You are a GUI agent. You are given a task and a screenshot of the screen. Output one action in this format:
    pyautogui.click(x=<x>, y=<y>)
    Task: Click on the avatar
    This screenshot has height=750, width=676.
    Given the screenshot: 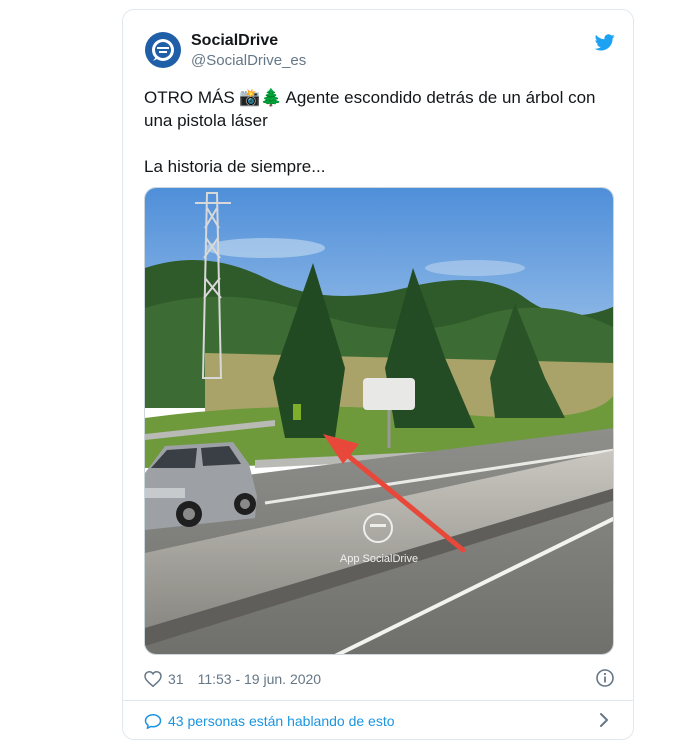 What is the action you would take?
    pyautogui.click(x=163, y=50)
    